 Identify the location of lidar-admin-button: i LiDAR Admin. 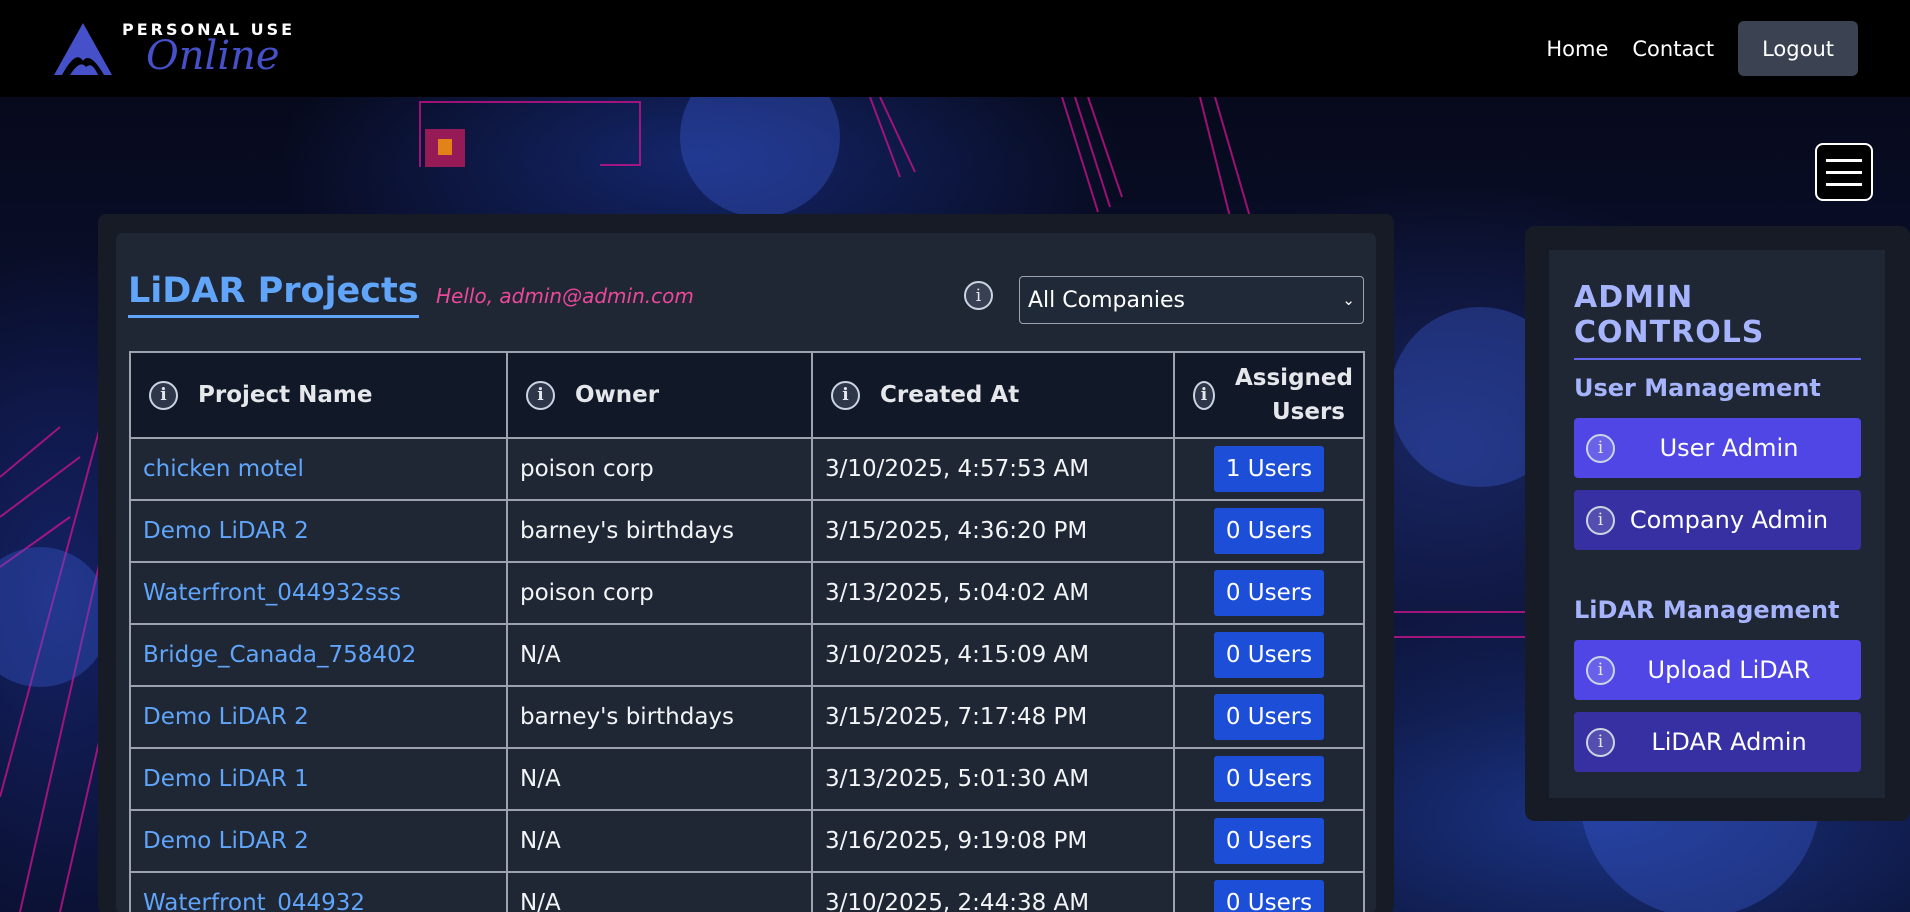
(1717, 742).